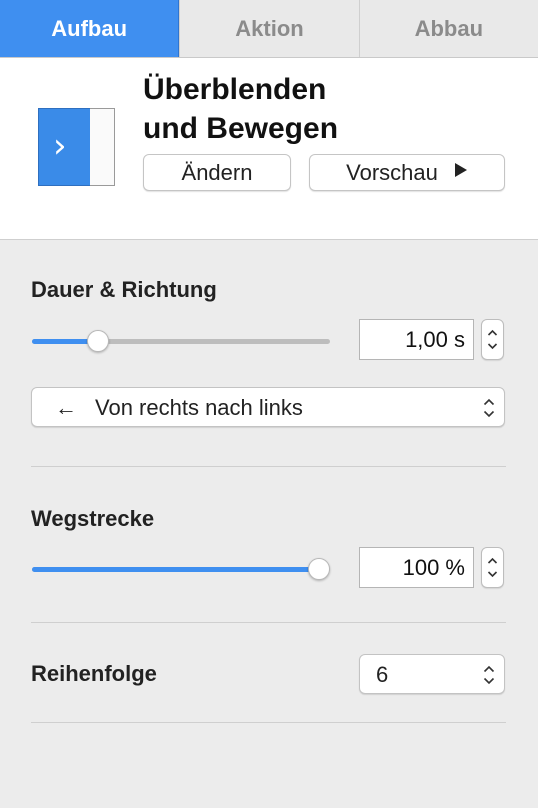 The width and height of the screenshot is (538, 808). Describe the element at coordinates (181, 341) in the screenshot. I see `duration-slider` at that location.